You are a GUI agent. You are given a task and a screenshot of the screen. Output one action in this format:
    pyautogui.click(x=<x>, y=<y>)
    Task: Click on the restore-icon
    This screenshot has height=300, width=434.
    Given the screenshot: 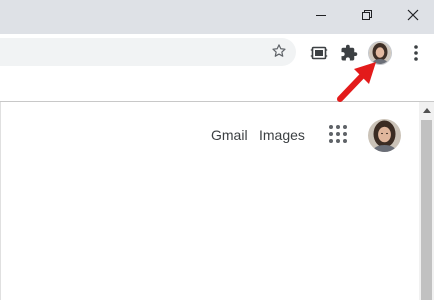 What is the action you would take?
    pyautogui.click(x=367, y=15)
    